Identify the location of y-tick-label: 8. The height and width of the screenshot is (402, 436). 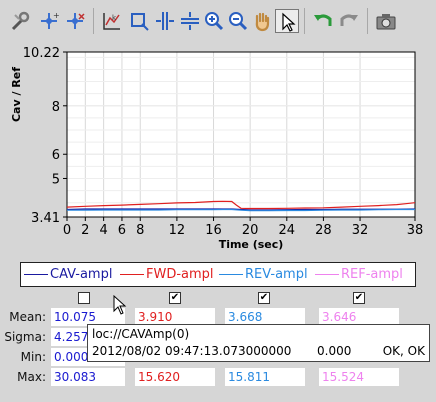
(56, 107).